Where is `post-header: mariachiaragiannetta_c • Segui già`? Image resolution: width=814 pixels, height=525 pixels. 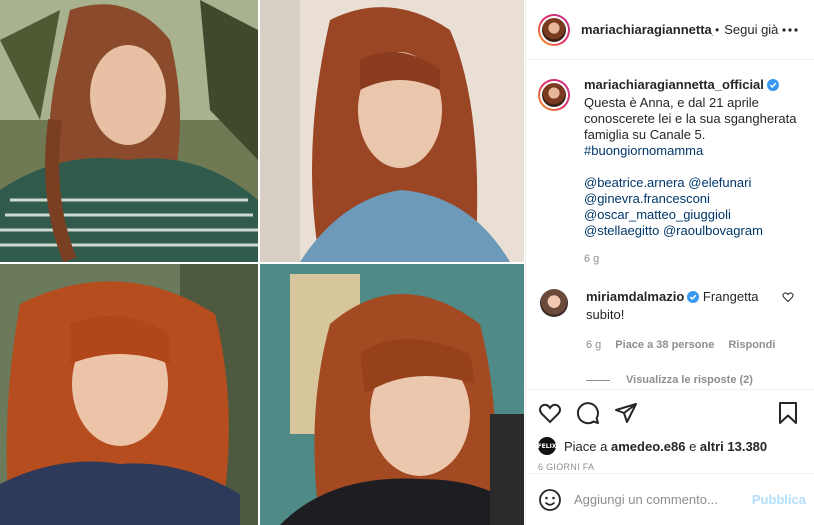
post-header: mariachiaragiannetta_c • Segui già is located at coordinates (670, 30).